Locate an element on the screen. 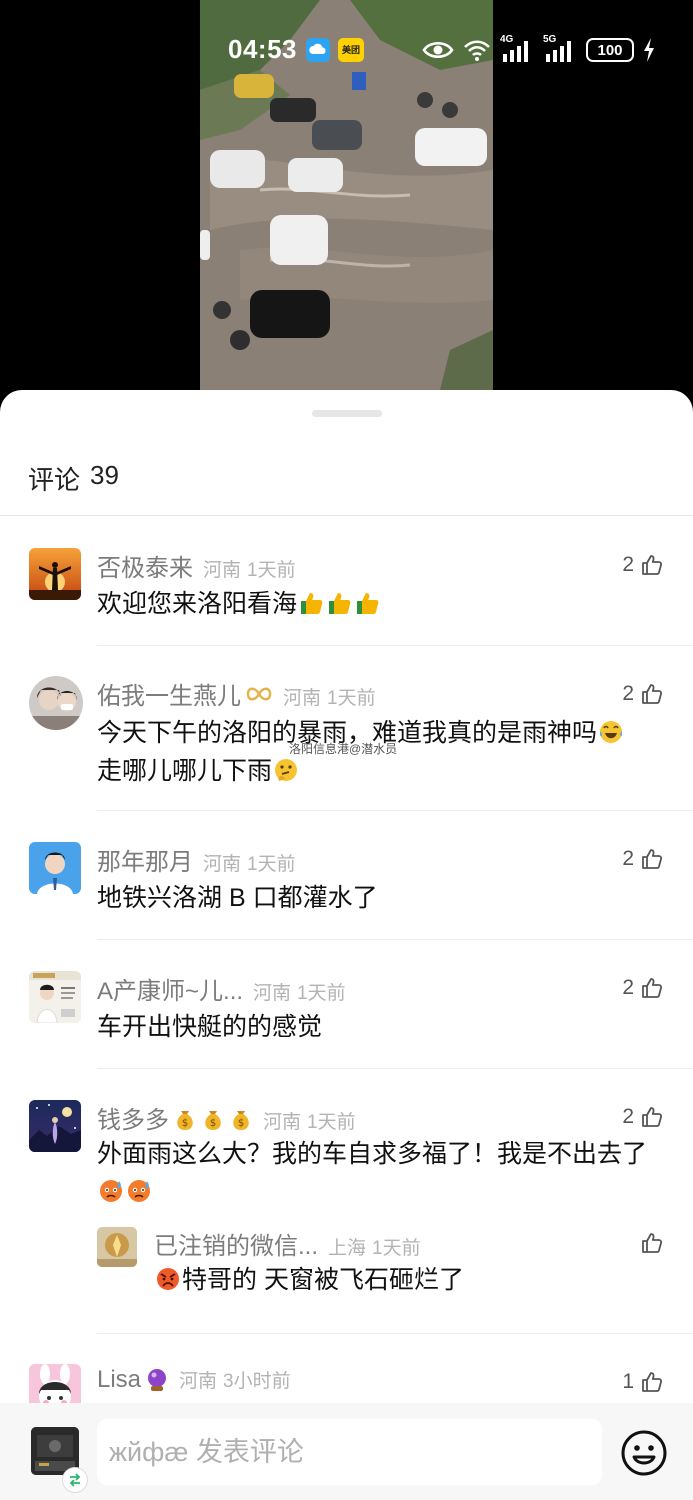  watermark-text: 洛阳信息港@潜水员 is located at coordinates (343, 749).